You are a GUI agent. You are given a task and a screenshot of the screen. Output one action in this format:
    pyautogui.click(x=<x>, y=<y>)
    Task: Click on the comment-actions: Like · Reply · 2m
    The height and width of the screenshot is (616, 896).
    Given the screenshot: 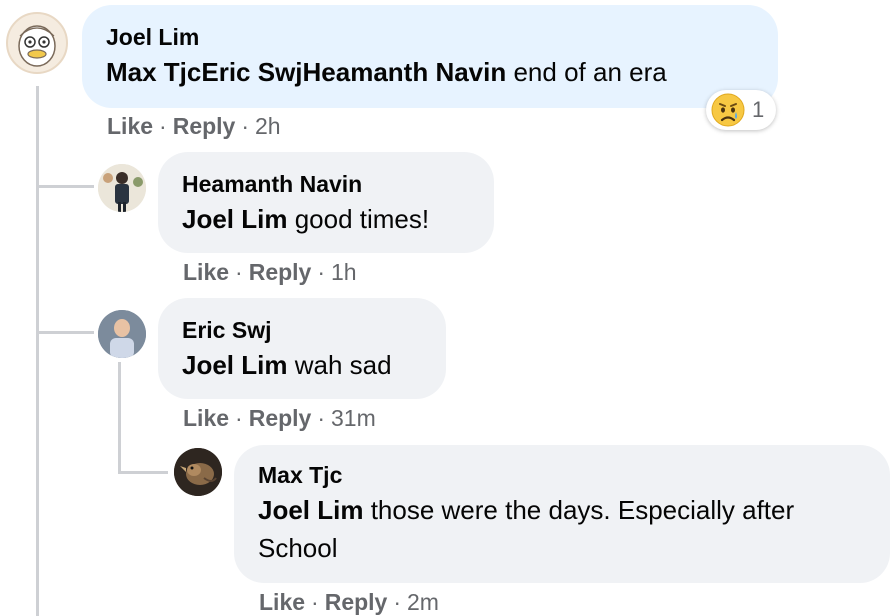 What is the action you would take?
    pyautogui.click(x=349, y=602)
    